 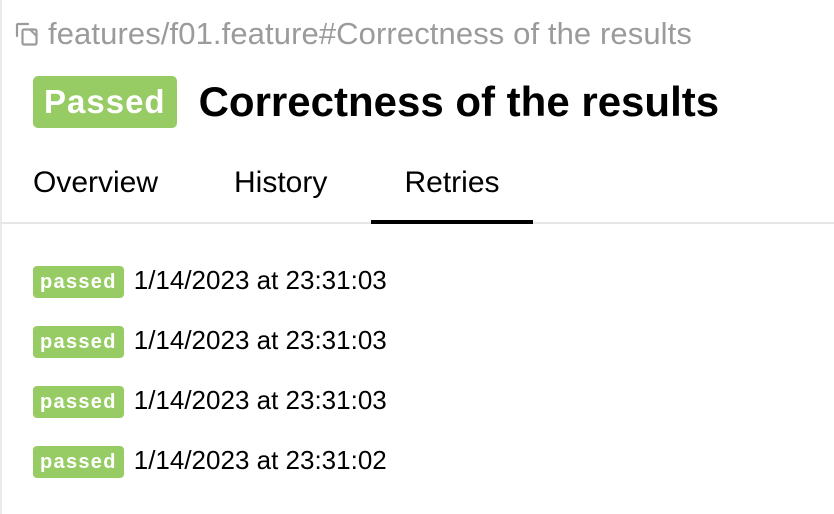 I want to click on status-badge: Passed, so click(x=105, y=102).